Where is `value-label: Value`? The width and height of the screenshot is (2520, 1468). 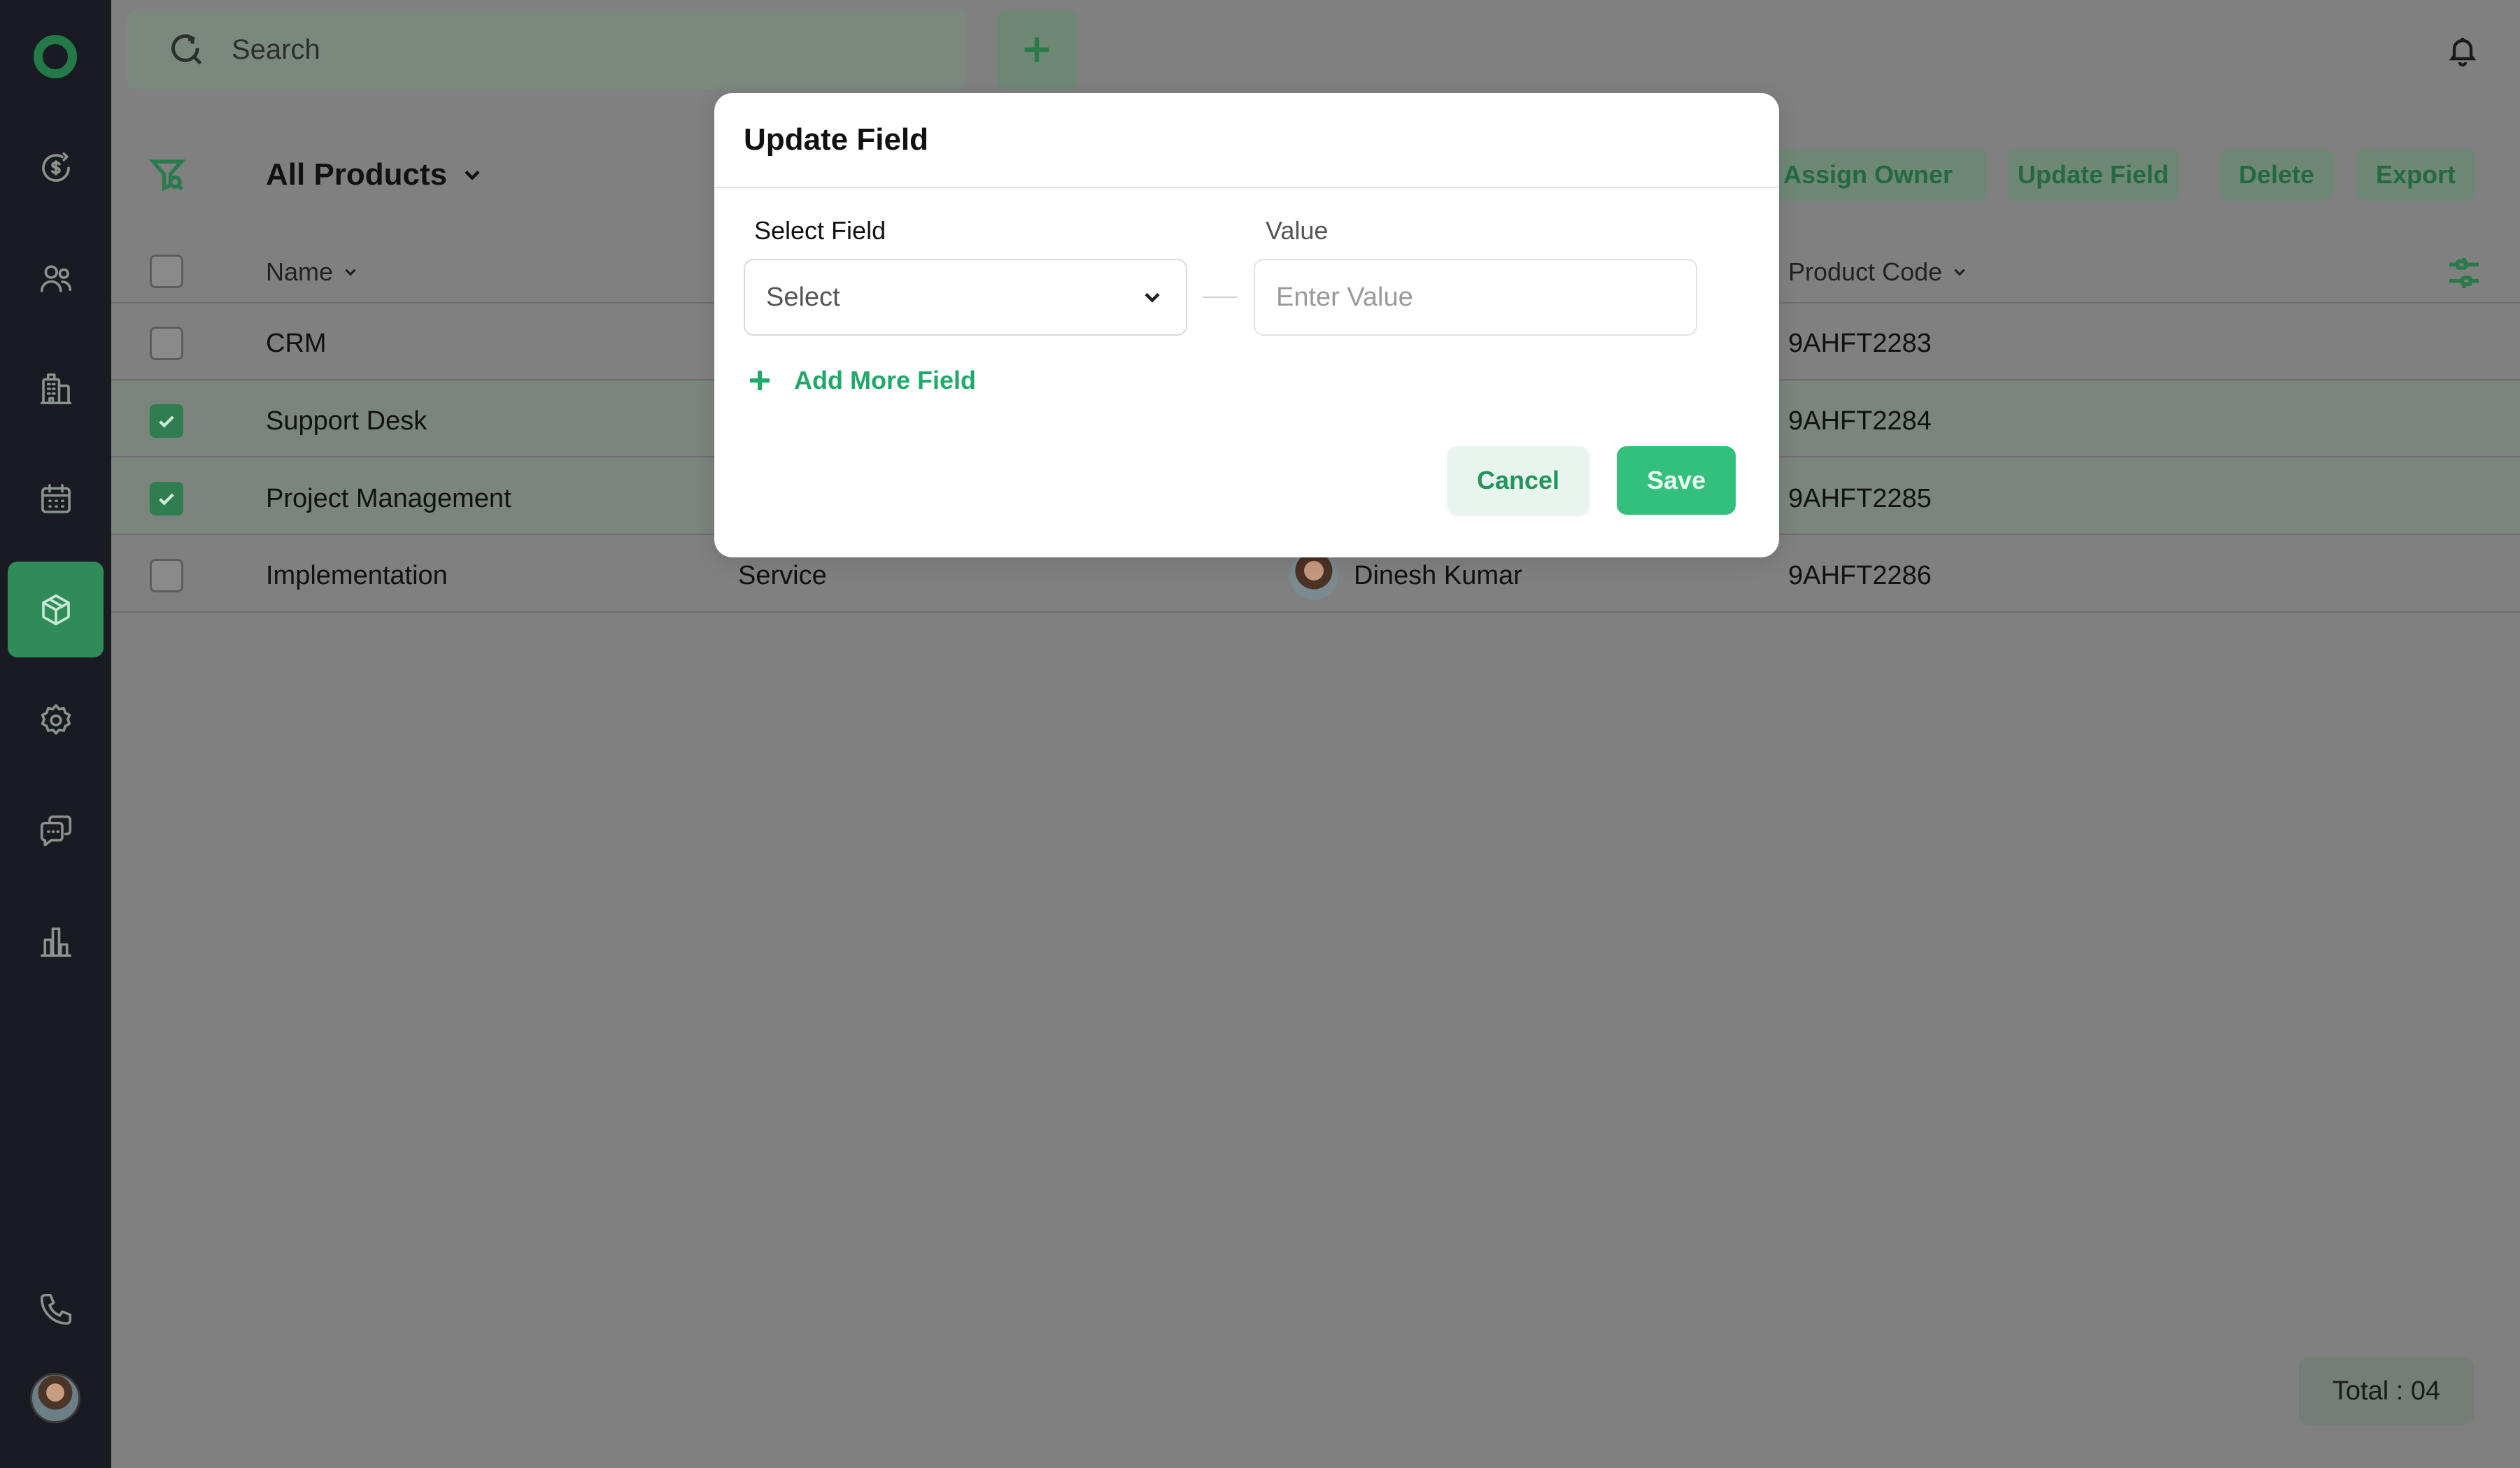
value-label: Value is located at coordinates (1298, 230).